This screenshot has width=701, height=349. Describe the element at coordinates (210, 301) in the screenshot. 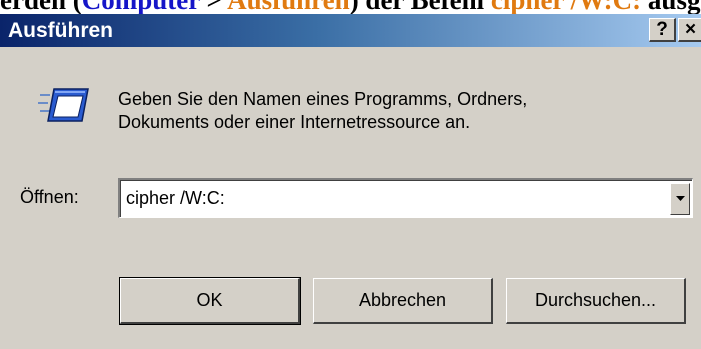

I see `ok-button: OK` at that location.